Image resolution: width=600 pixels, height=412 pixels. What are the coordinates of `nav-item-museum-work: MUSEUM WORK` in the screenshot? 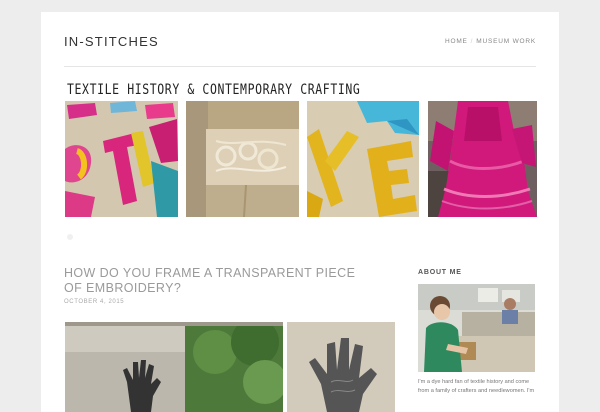 It's located at (506, 41).